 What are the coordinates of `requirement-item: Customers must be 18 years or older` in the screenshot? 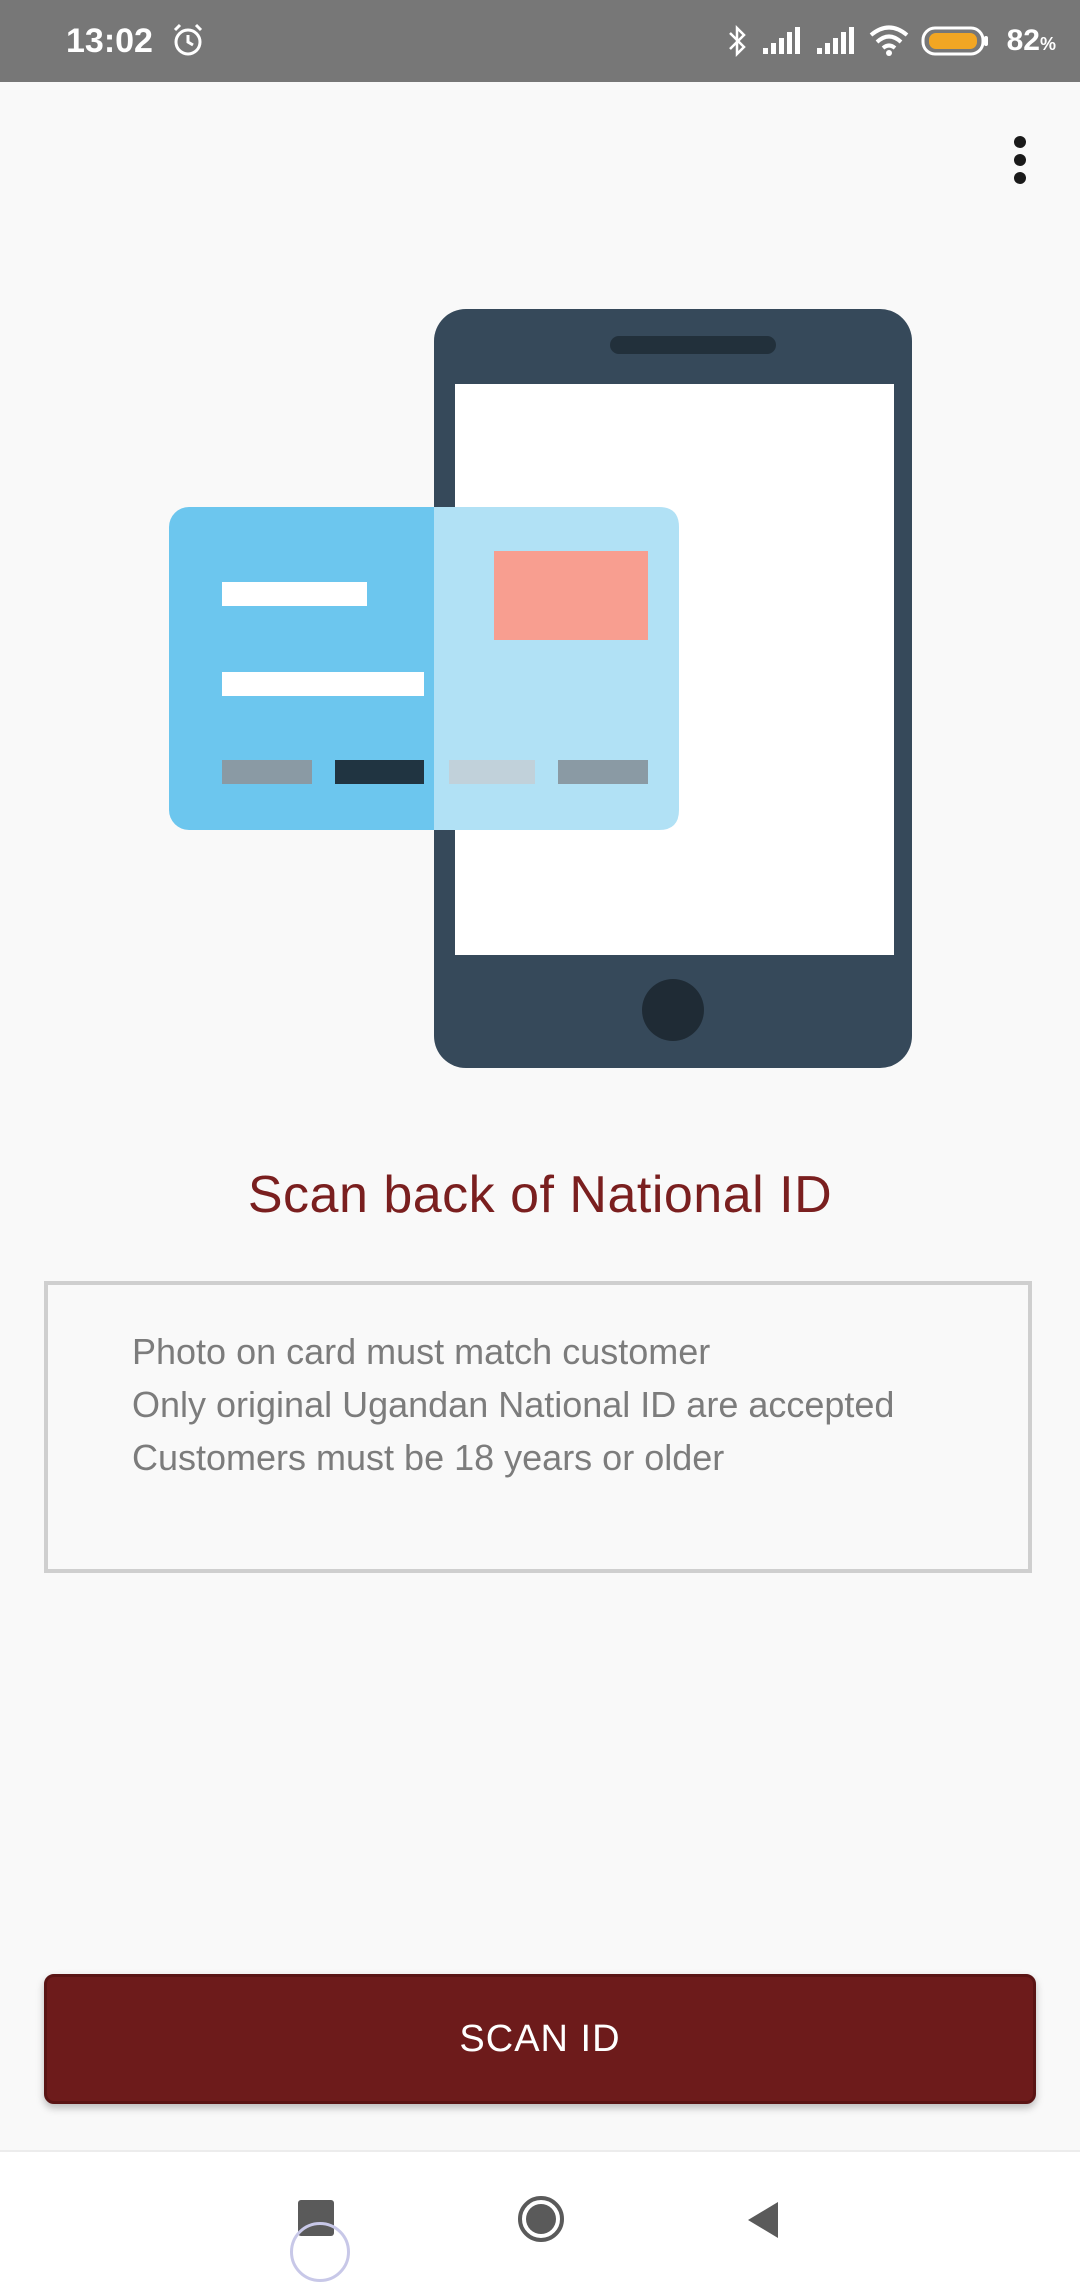 It's located at (428, 1457).